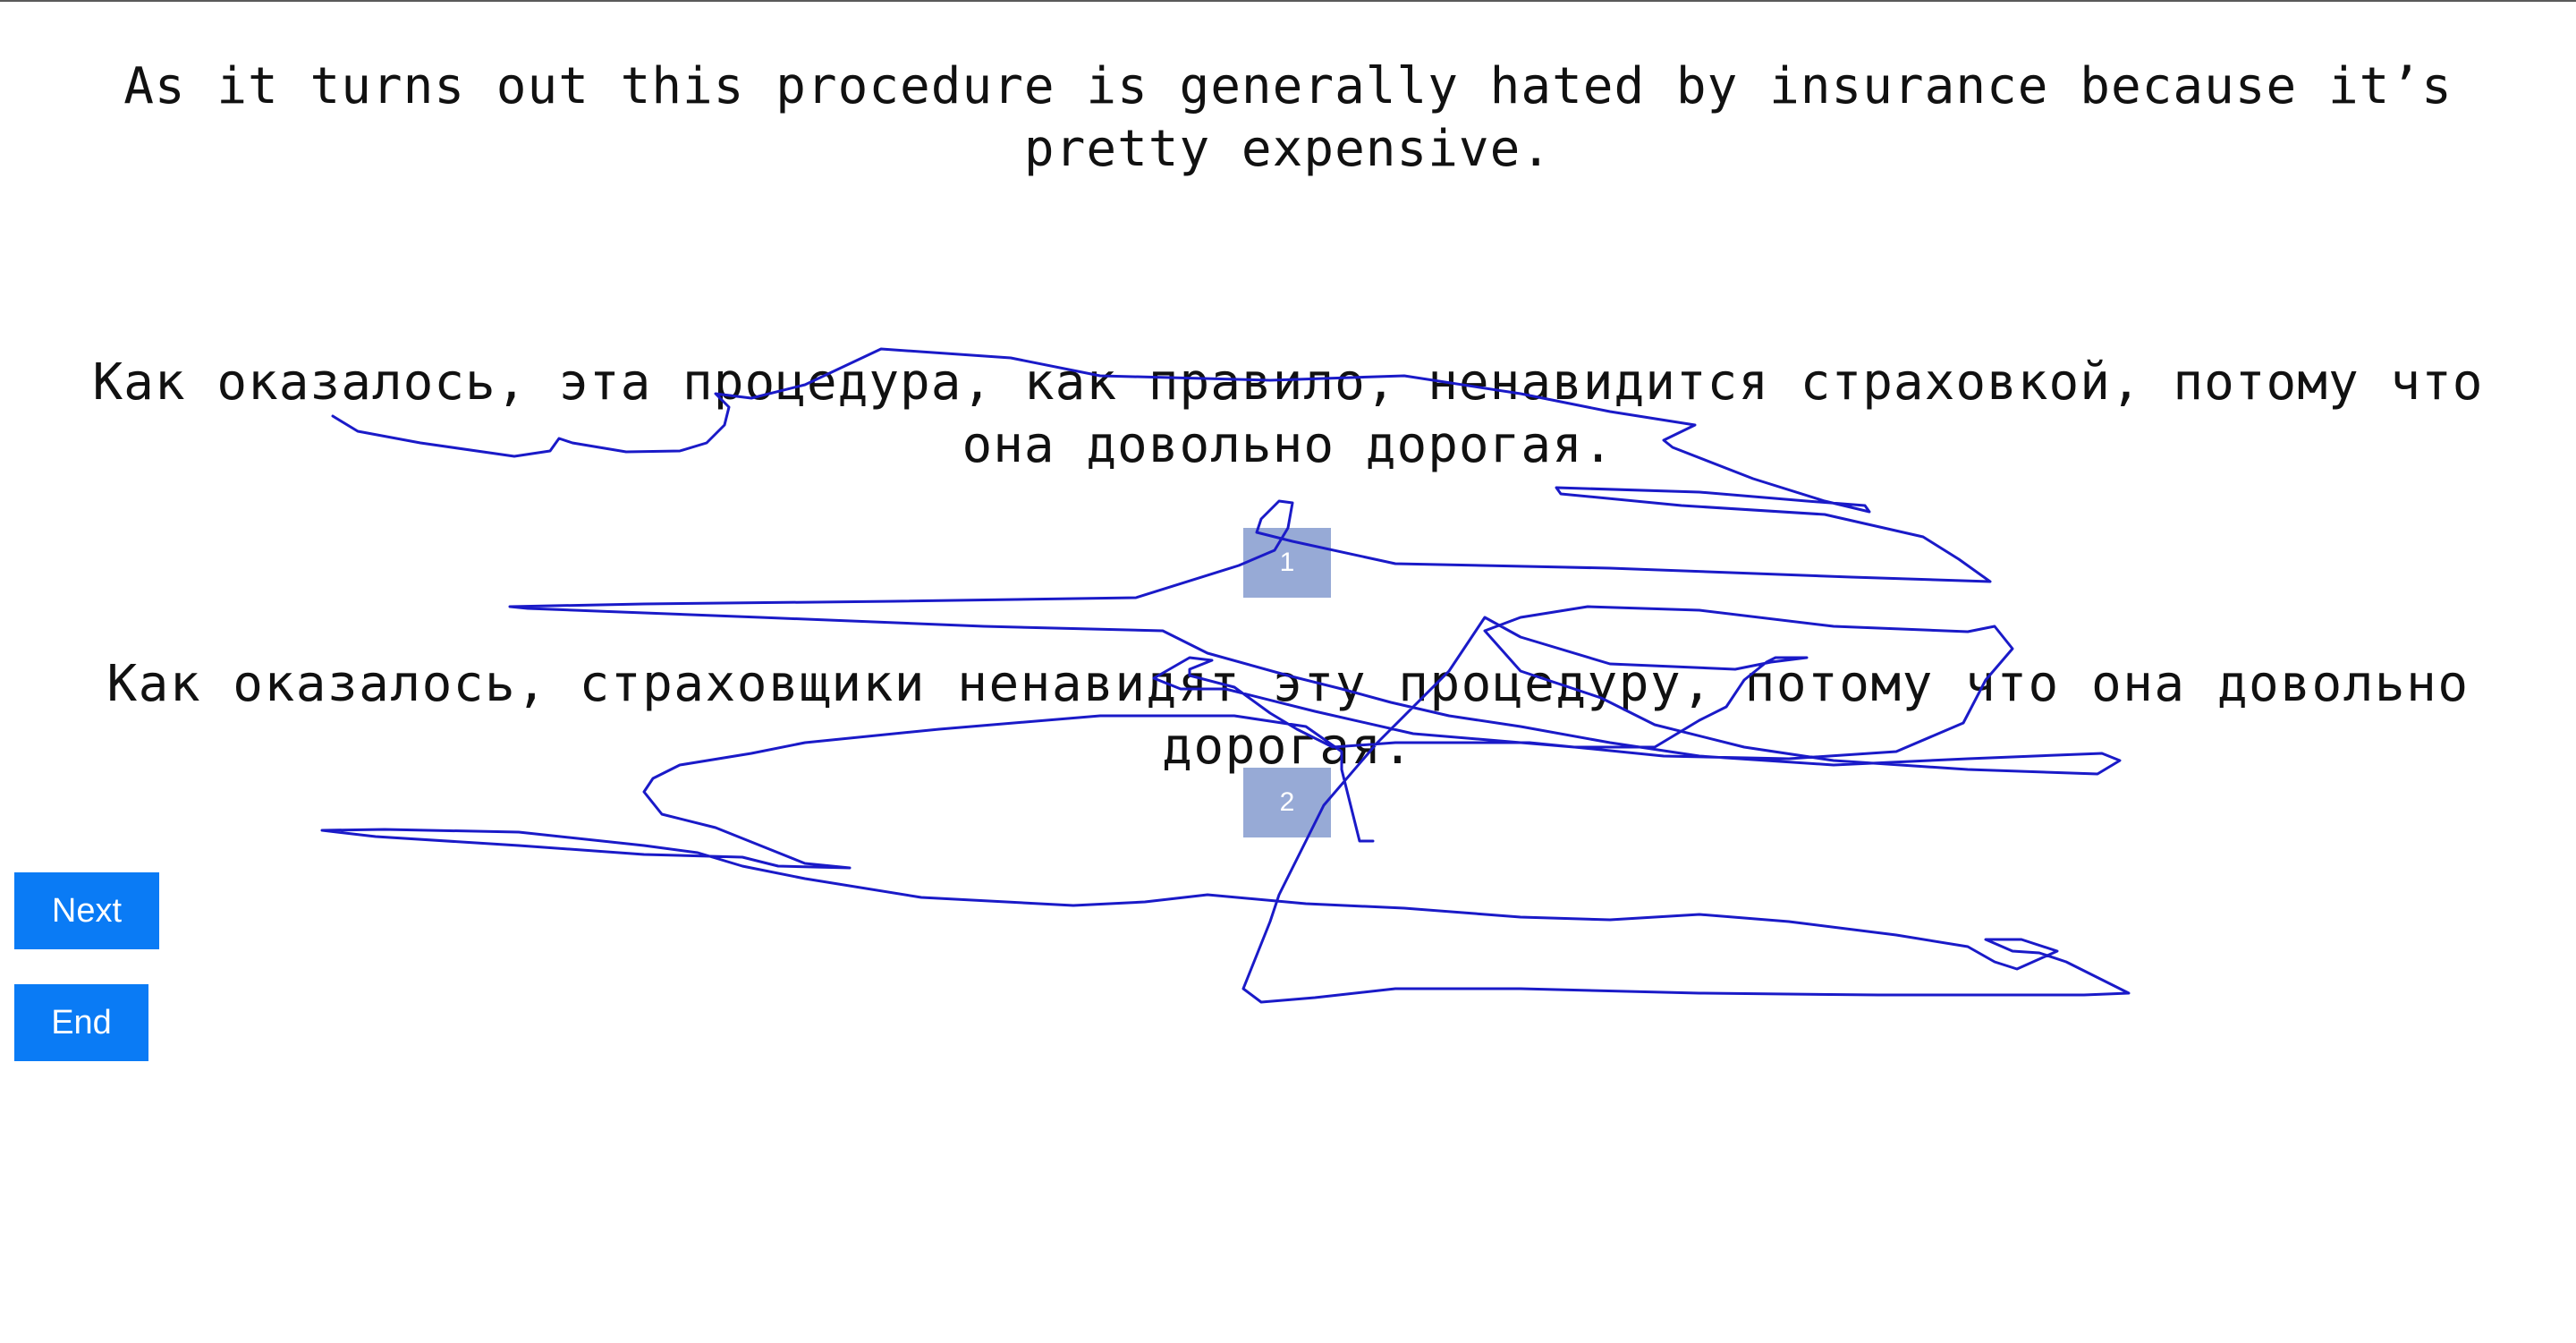 This screenshot has height=1343, width=2576. I want to click on translation-1-tag: 1, so click(1287, 563).